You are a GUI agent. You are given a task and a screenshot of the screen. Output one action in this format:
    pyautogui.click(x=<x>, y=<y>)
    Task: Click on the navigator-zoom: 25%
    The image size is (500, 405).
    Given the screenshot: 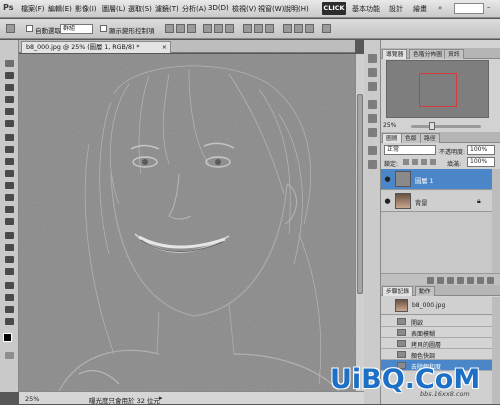 What is the action you would take?
    pyautogui.click(x=389, y=125)
    